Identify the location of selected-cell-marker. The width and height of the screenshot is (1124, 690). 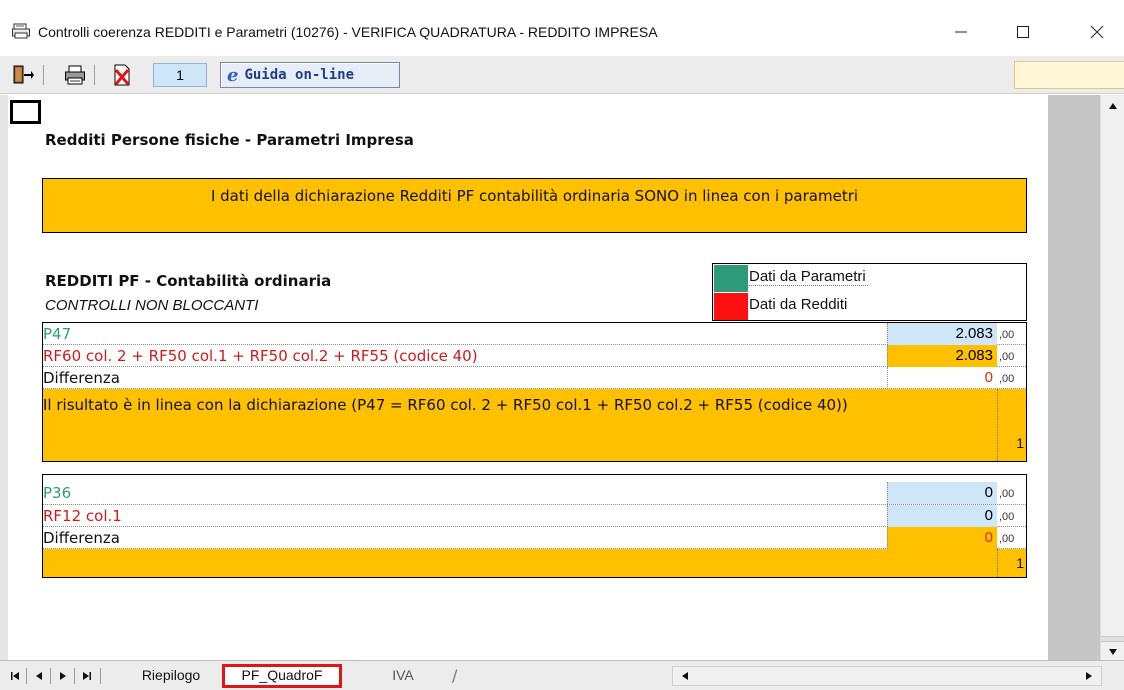
(25, 112).